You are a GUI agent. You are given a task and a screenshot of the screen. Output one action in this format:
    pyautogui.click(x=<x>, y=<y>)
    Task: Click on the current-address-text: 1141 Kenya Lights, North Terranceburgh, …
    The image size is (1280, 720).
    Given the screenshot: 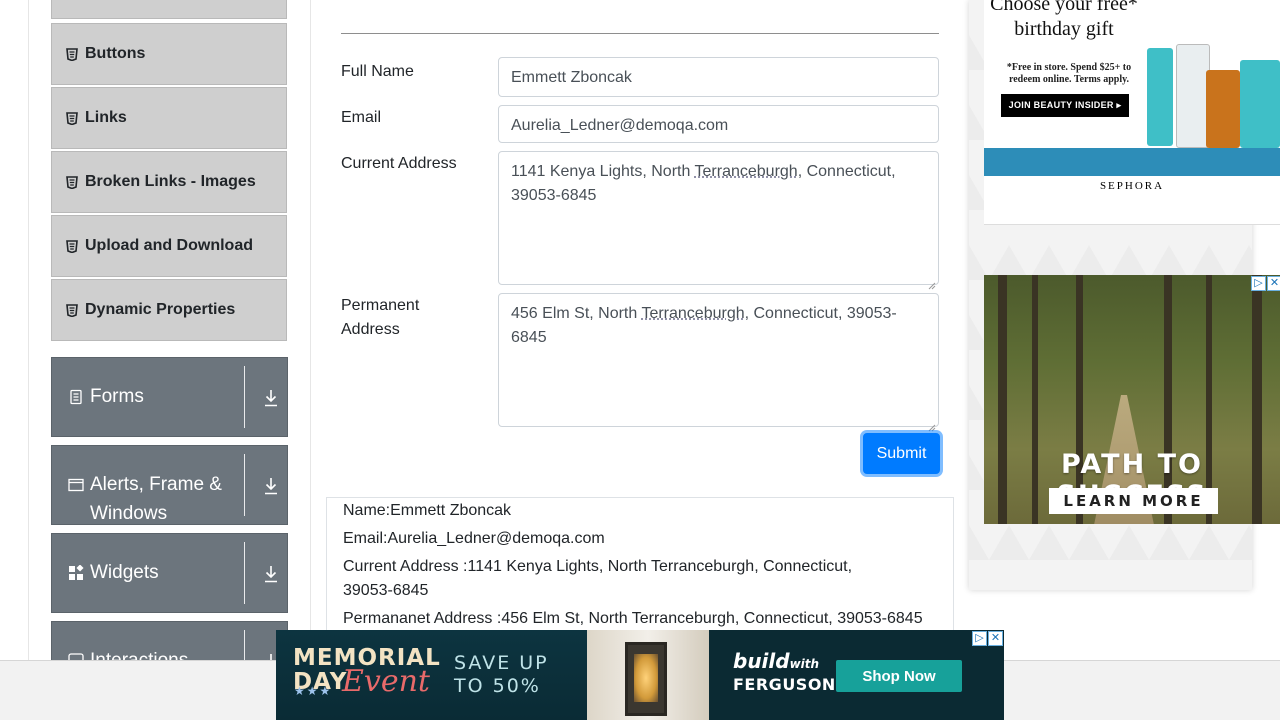 What is the action you would take?
    pyautogui.click(x=703, y=183)
    